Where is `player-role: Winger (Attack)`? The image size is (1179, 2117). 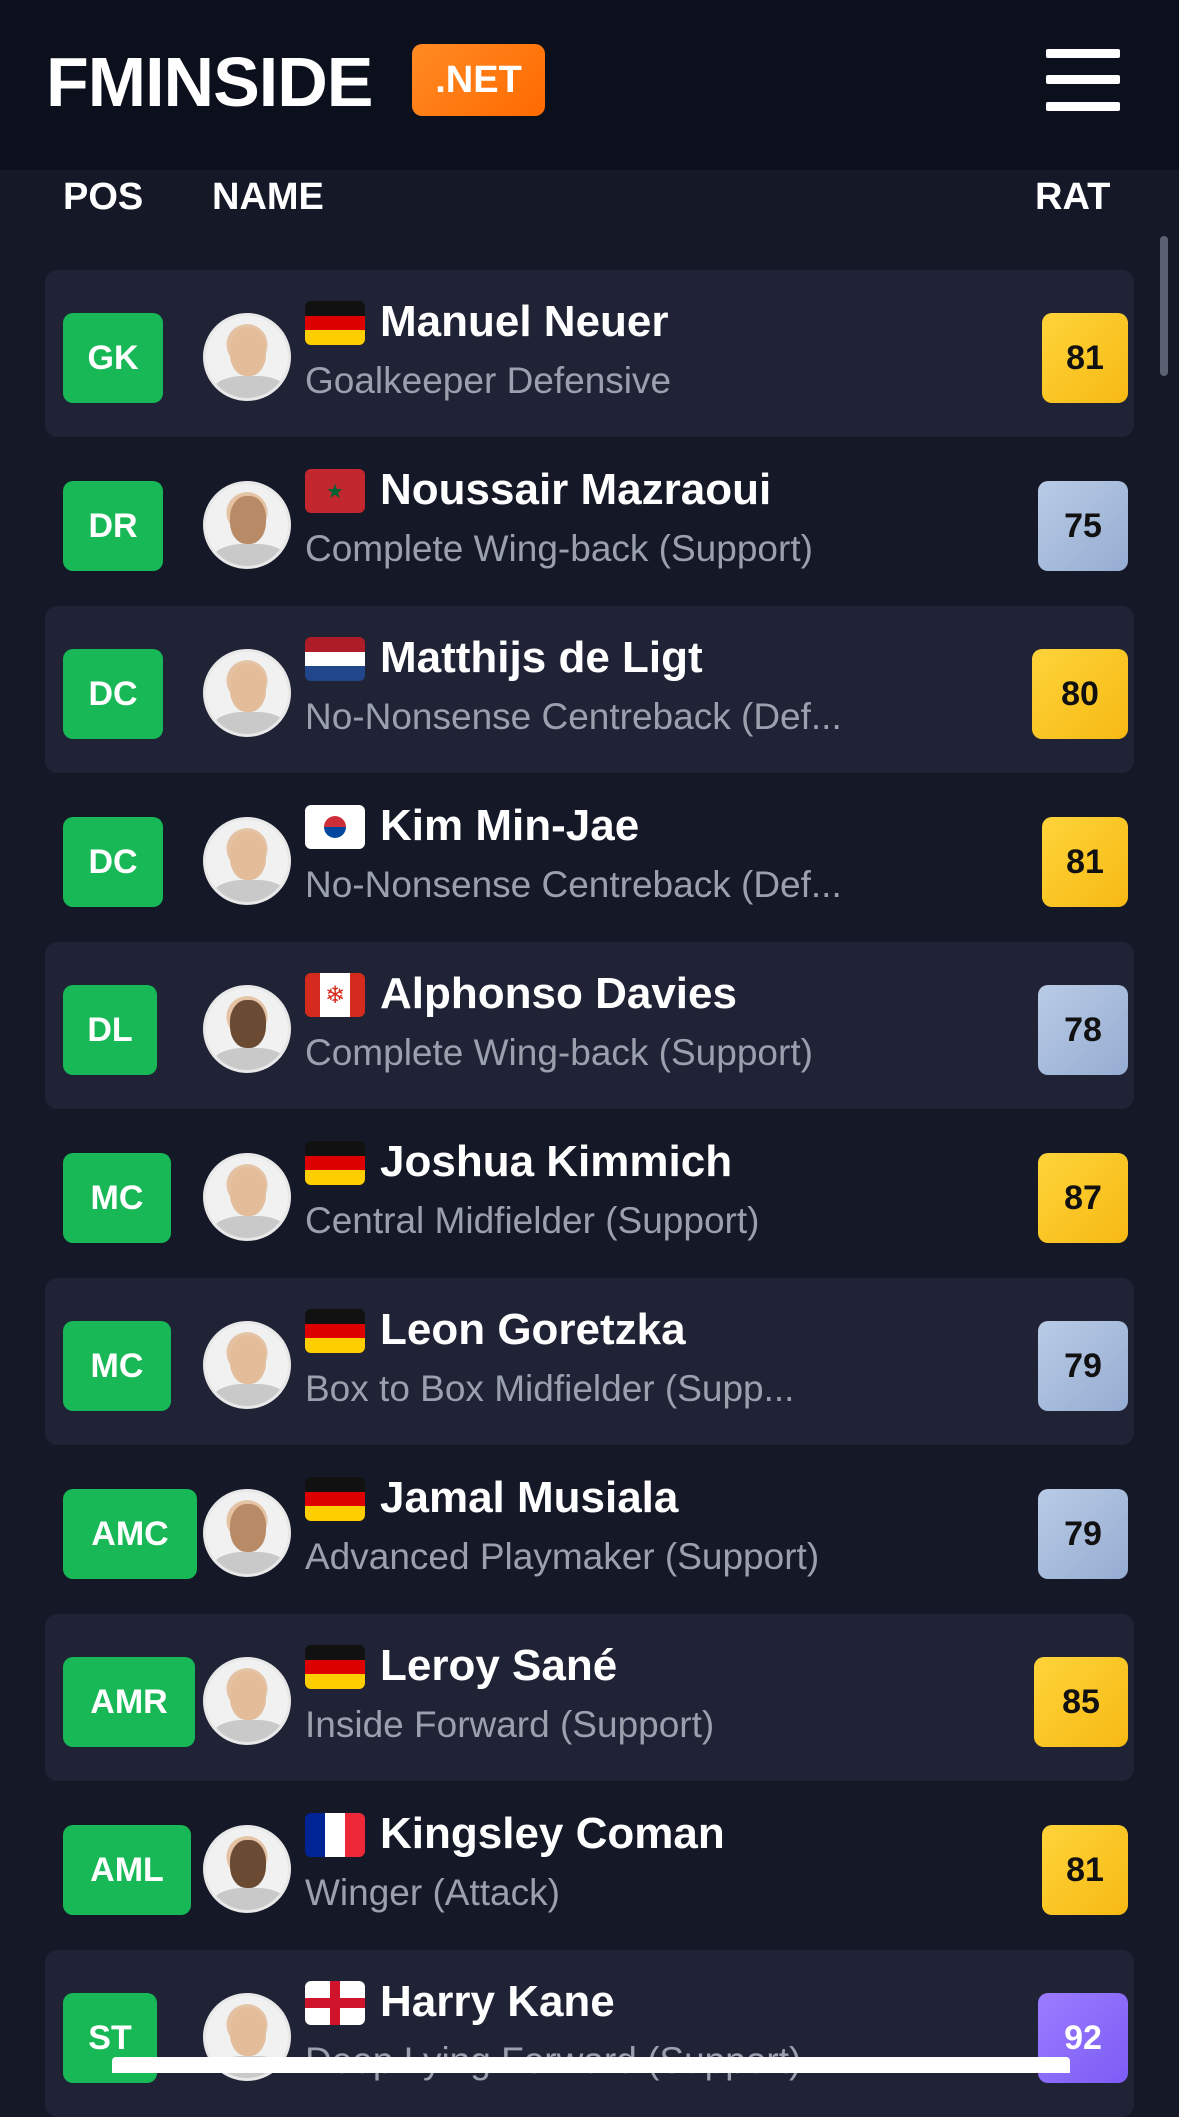
player-role: Winger (Attack) is located at coordinates (432, 1892).